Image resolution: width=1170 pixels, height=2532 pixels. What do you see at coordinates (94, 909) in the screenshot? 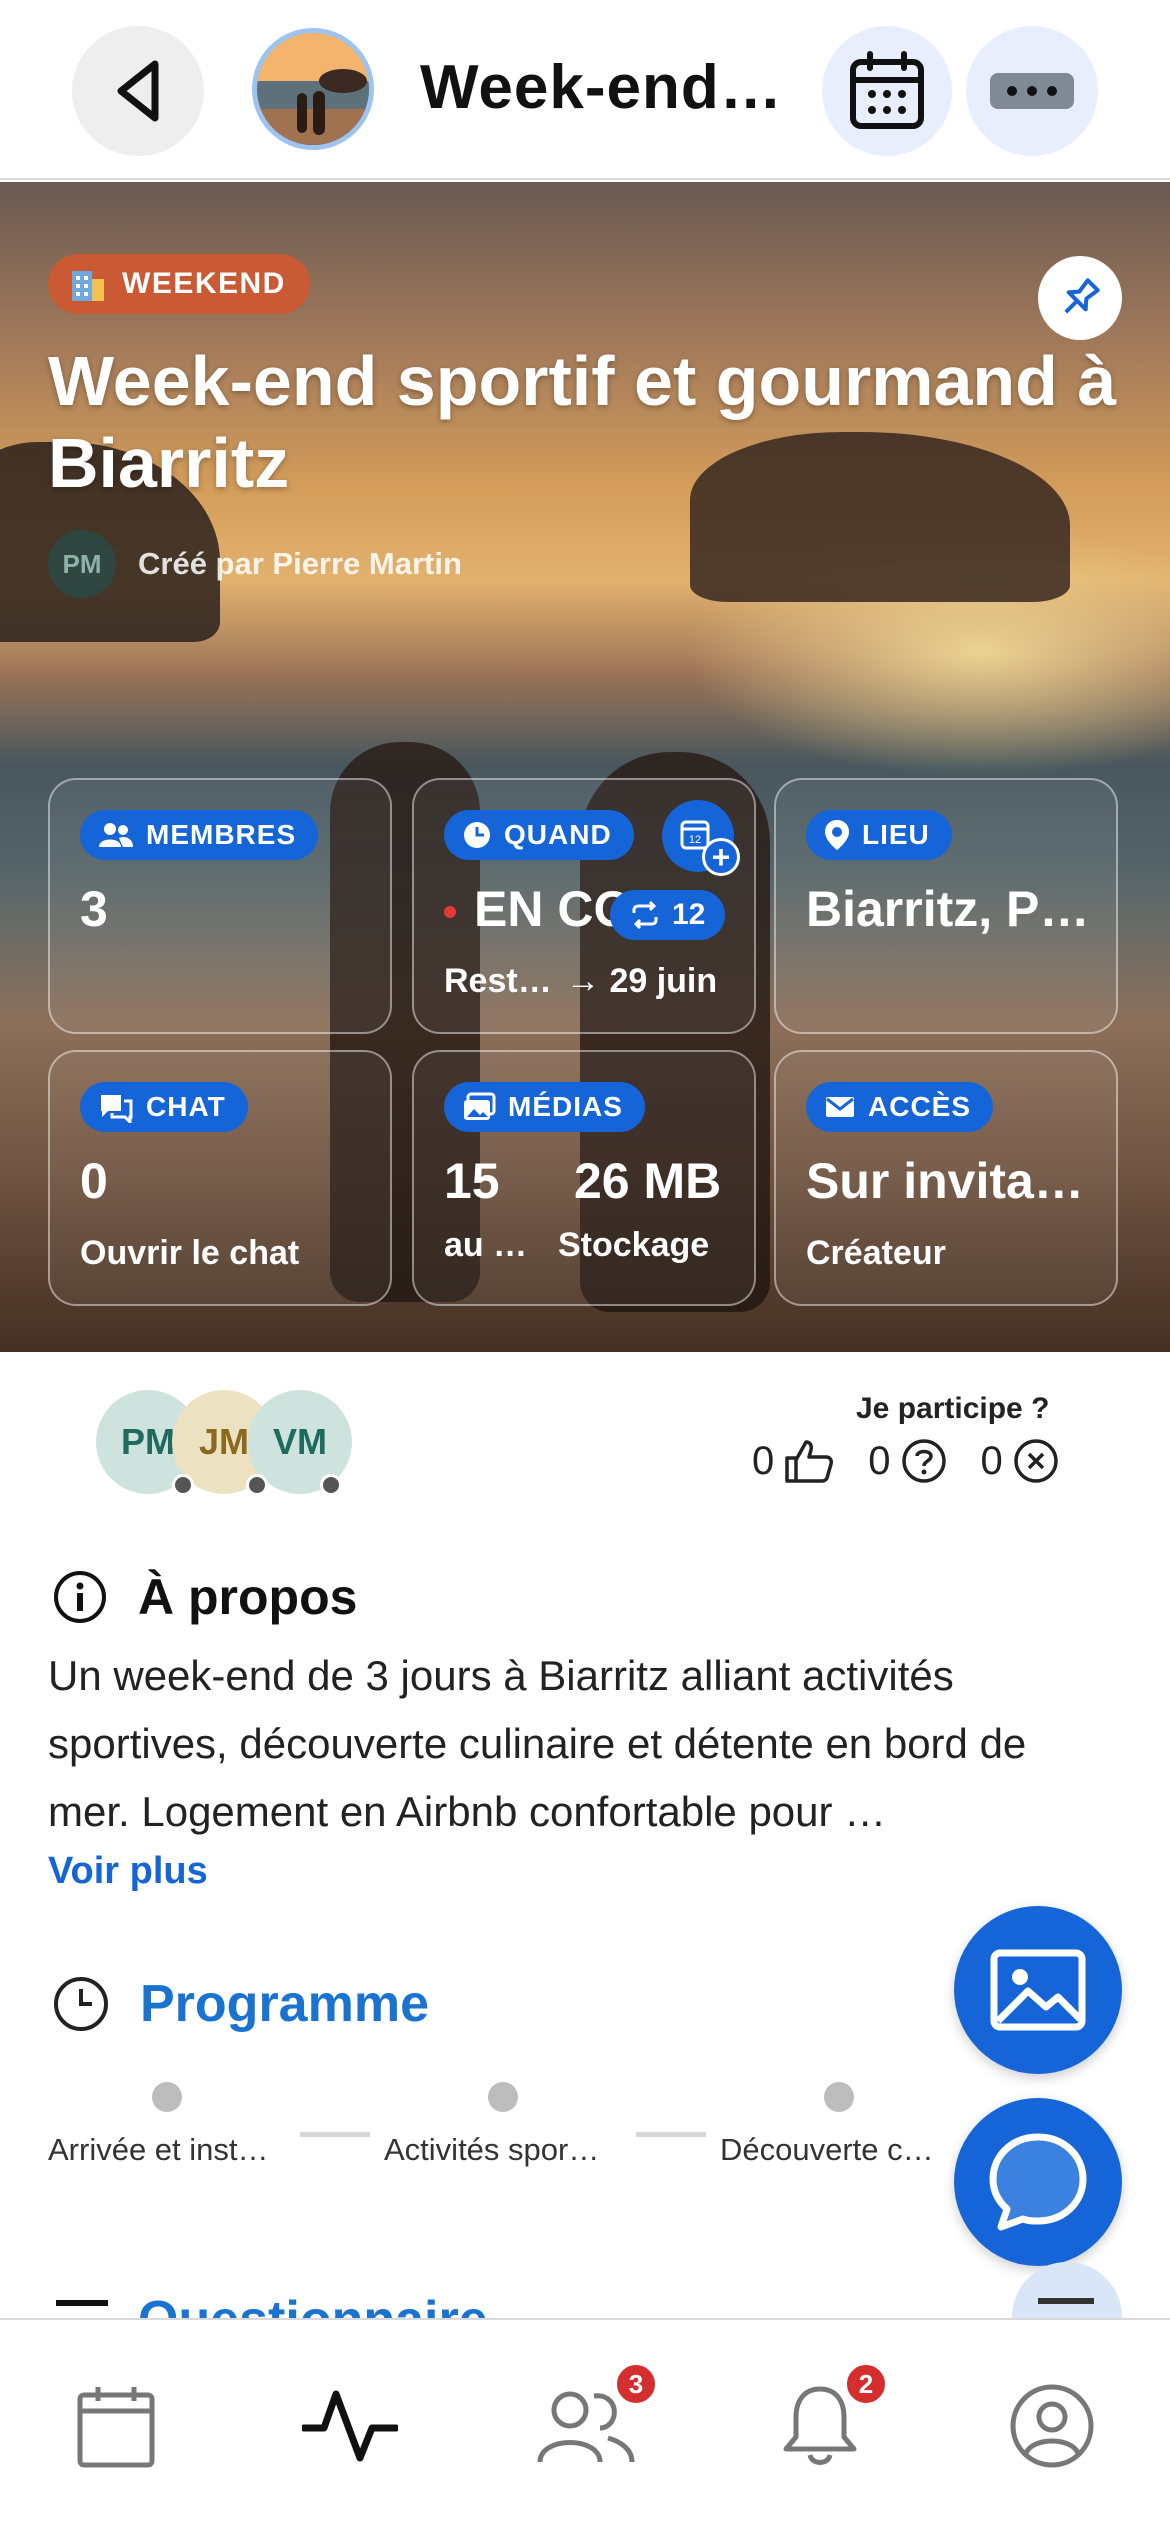
I see `members-count: 3` at bounding box center [94, 909].